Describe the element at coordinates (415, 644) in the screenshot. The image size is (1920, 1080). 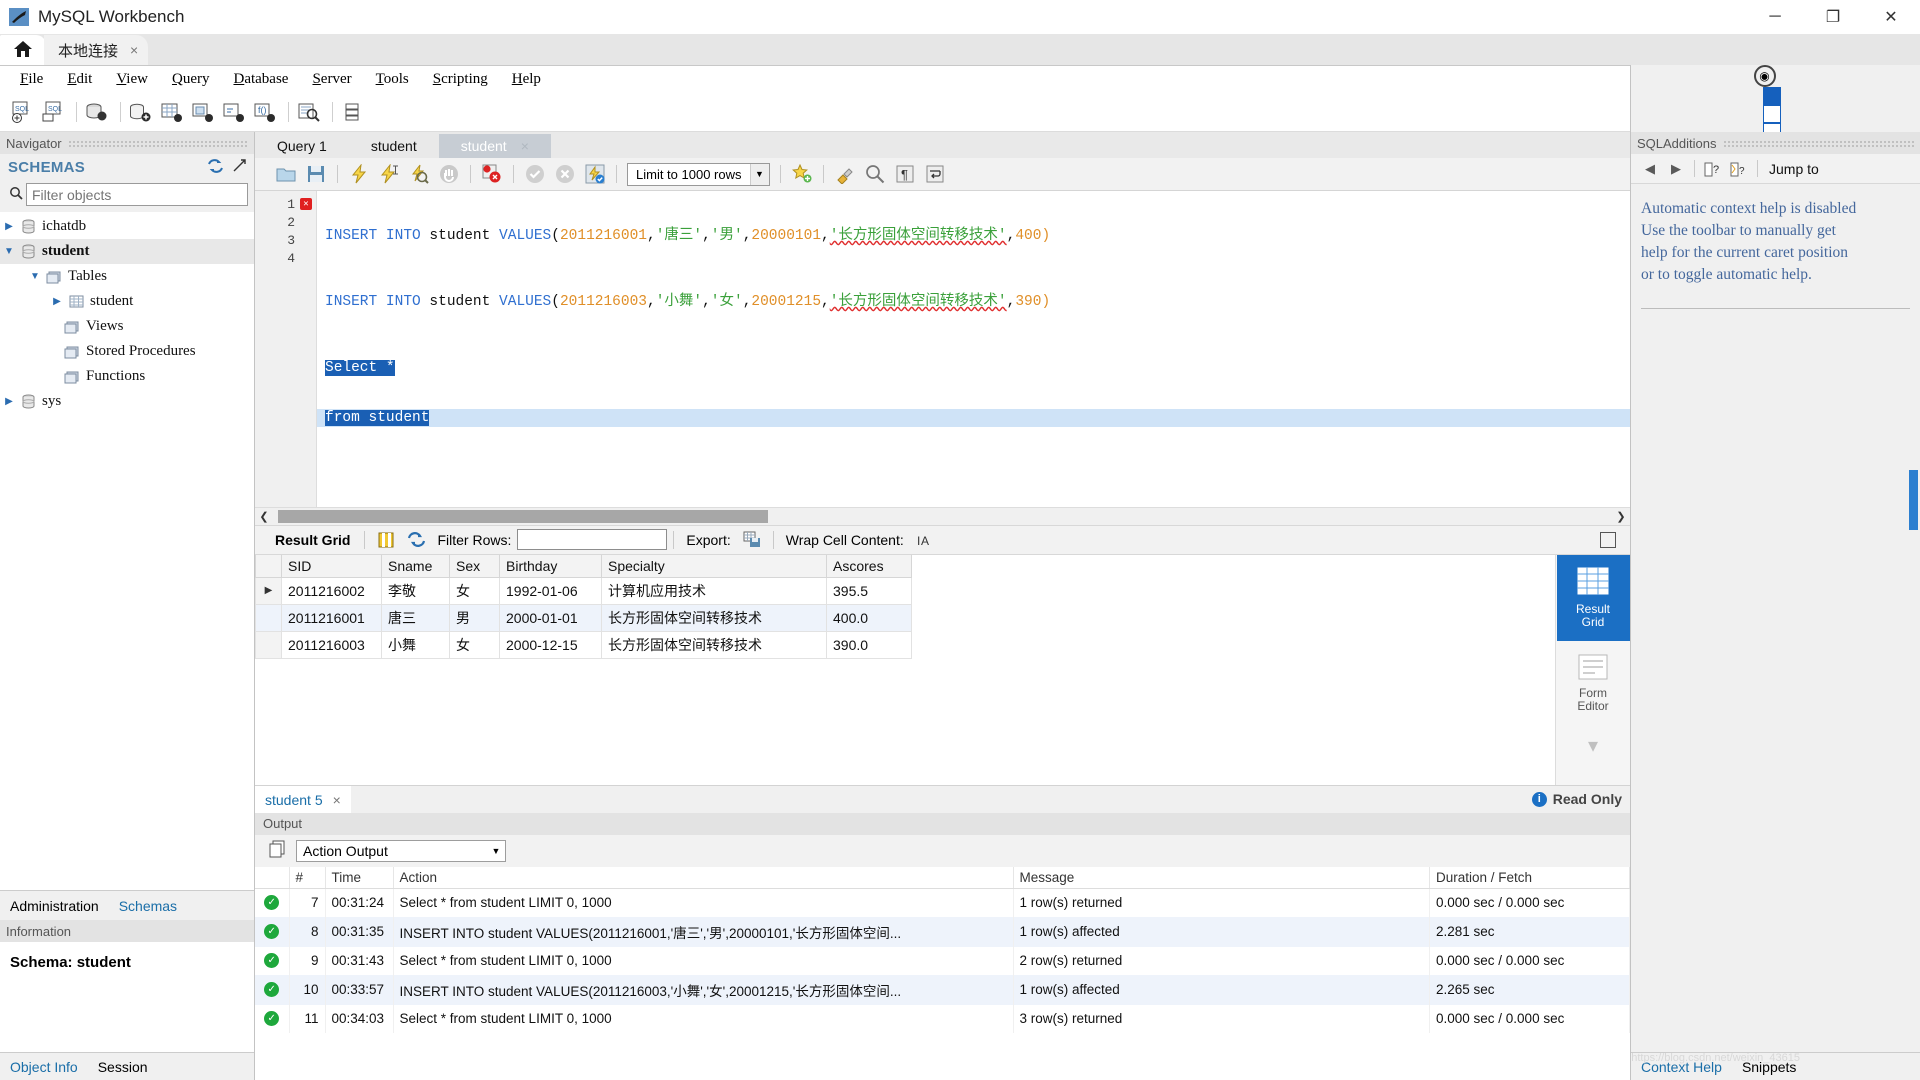
I see `cell-sname: 小舞` at that location.